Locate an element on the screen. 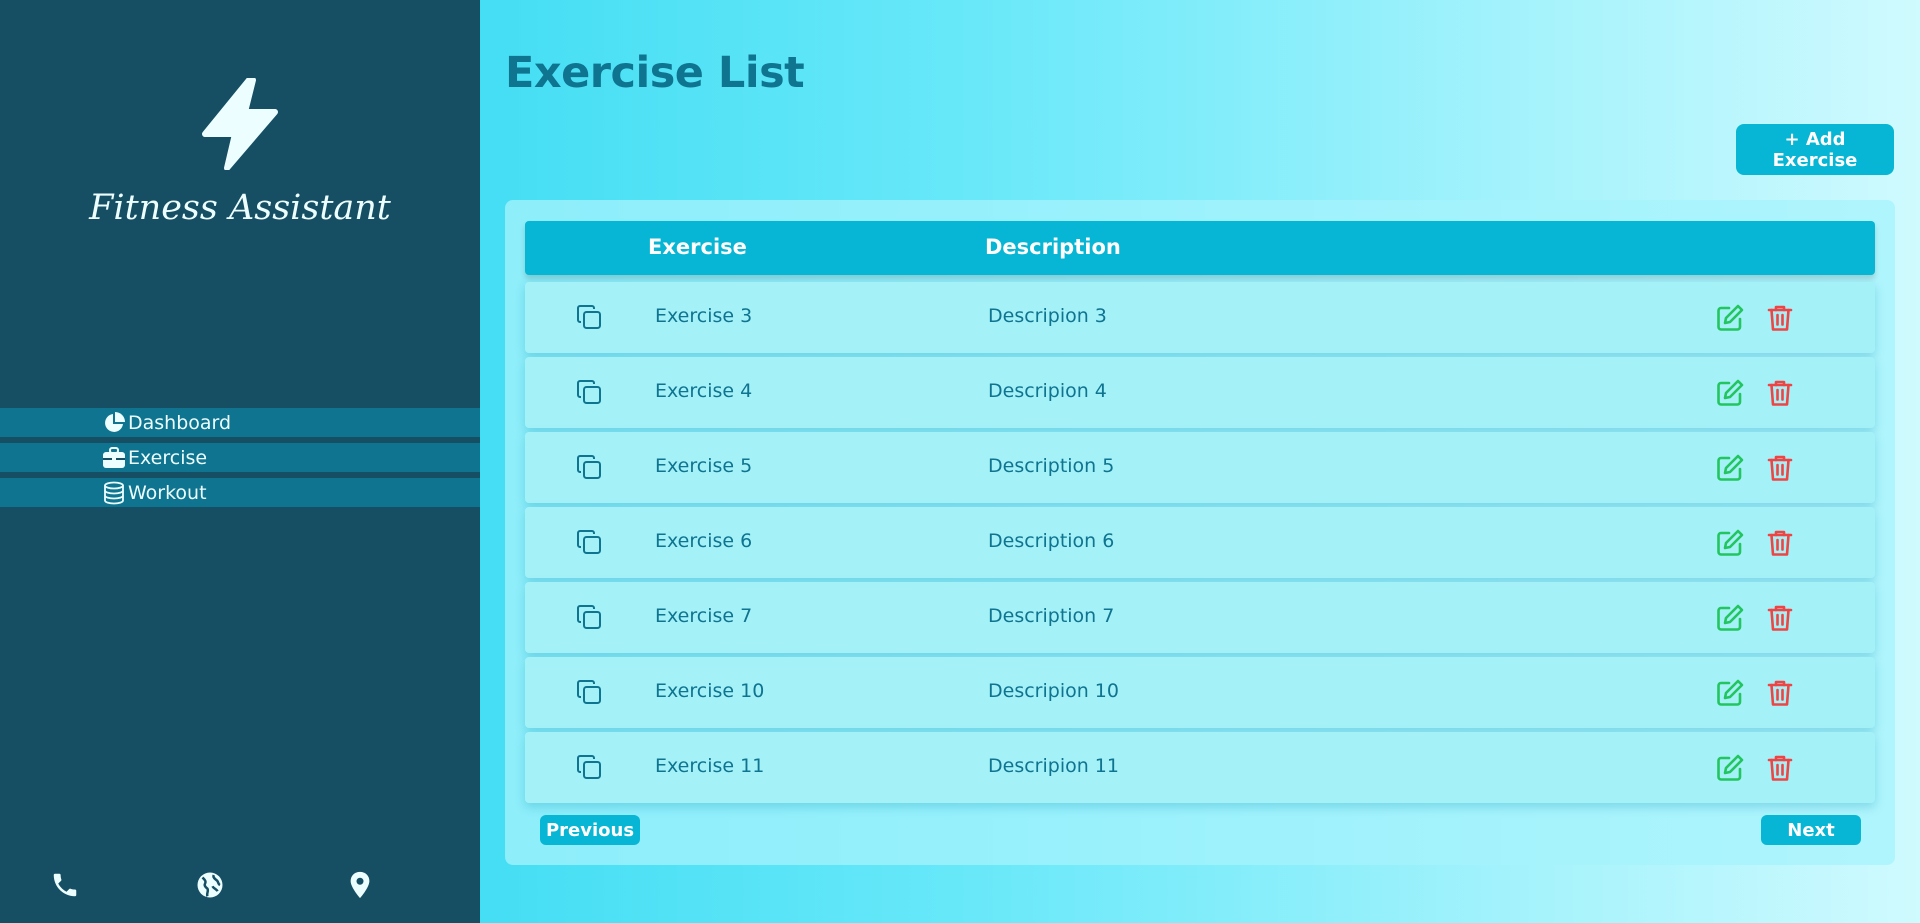 This screenshot has height=923, width=1920. table-row: Exercise 6 Description 6 is located at coordinates (1200, 542).